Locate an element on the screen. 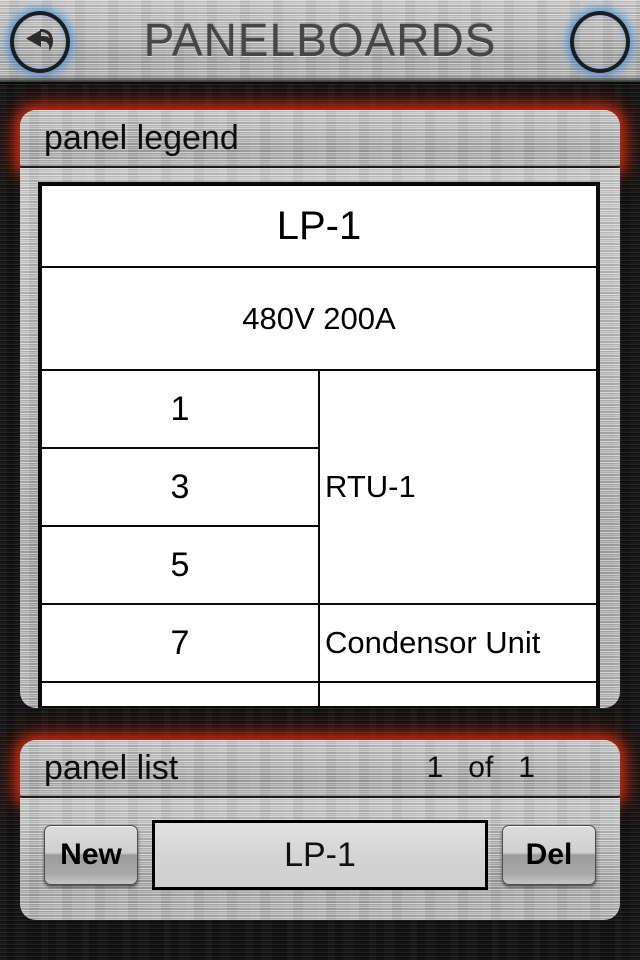  panel-list-title: panel list is located at coordinates (111, 767).